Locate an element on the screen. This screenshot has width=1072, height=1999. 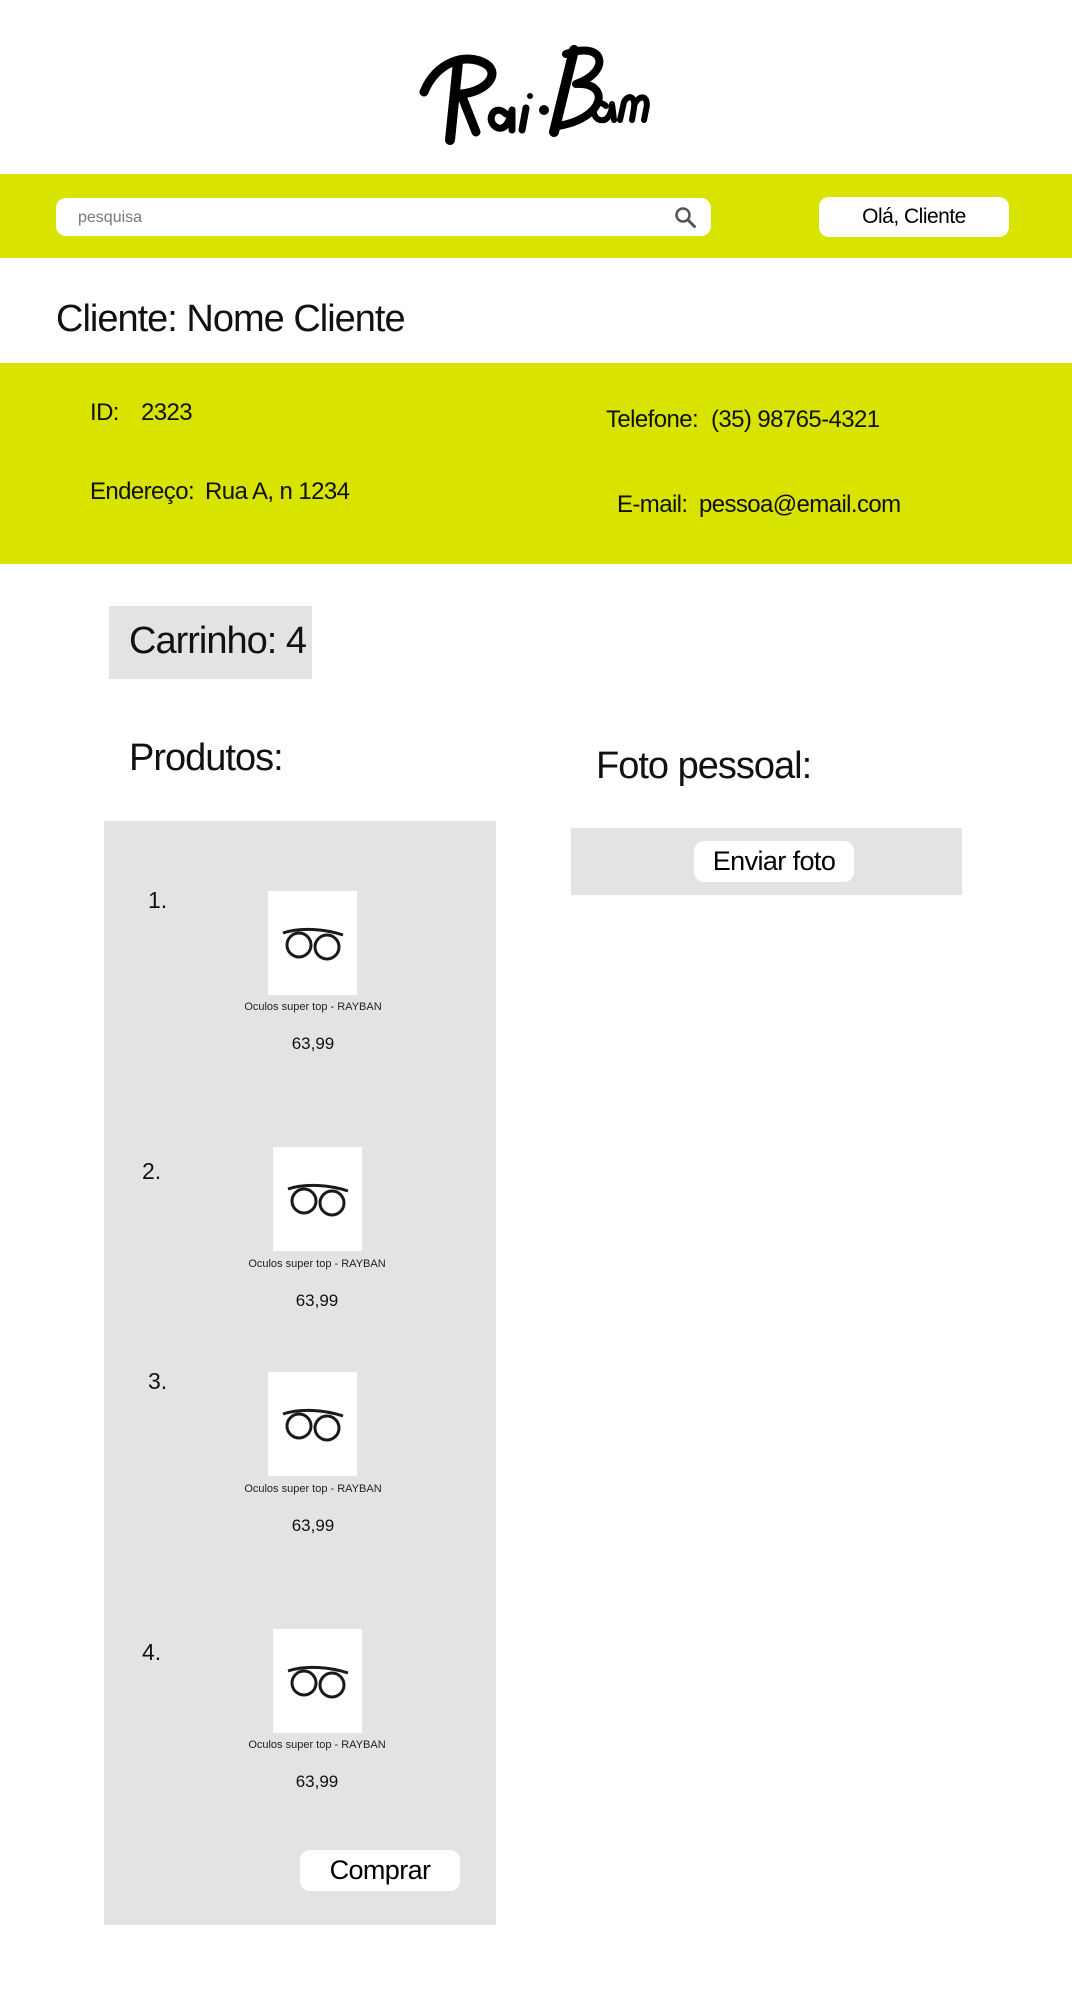
search-bar is located at coordinates (383, 218).